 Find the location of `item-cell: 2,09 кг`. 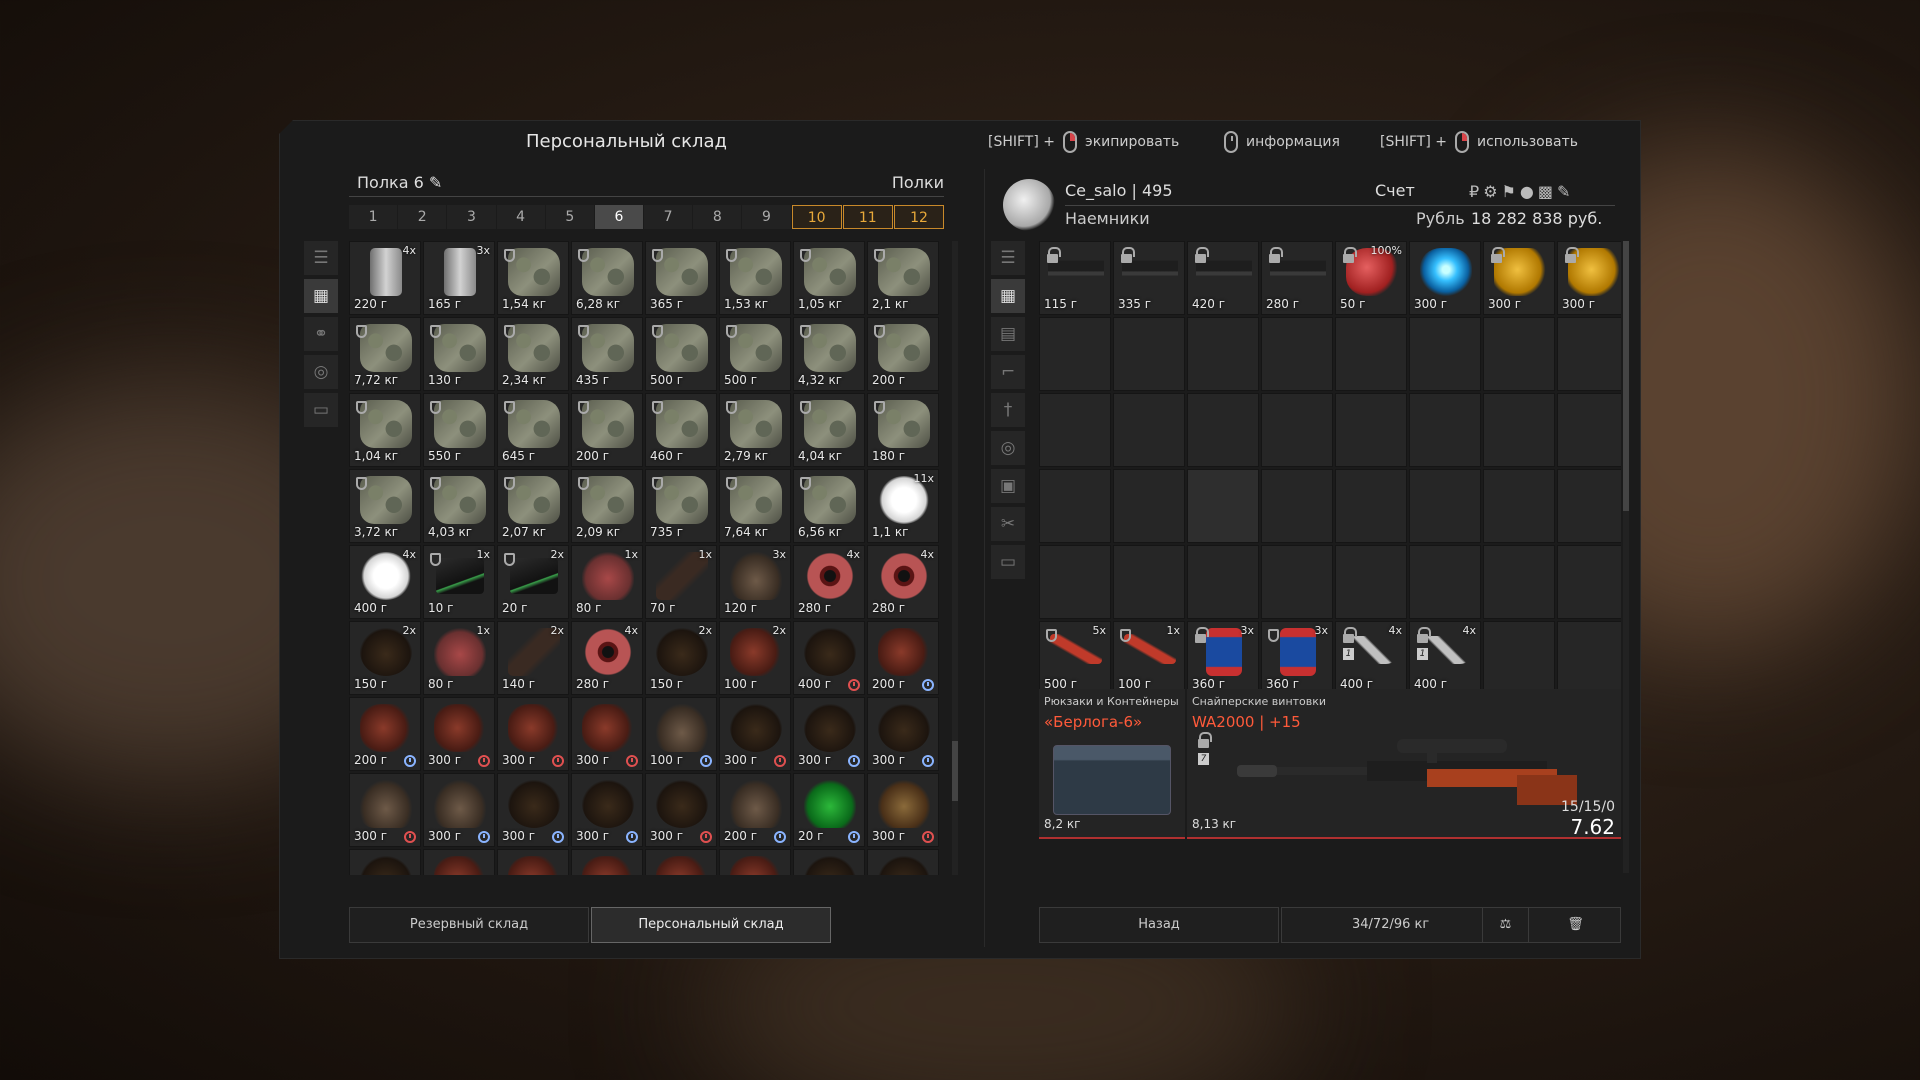

item-cell: 2,09 кг is located at coordinates (607, 506).